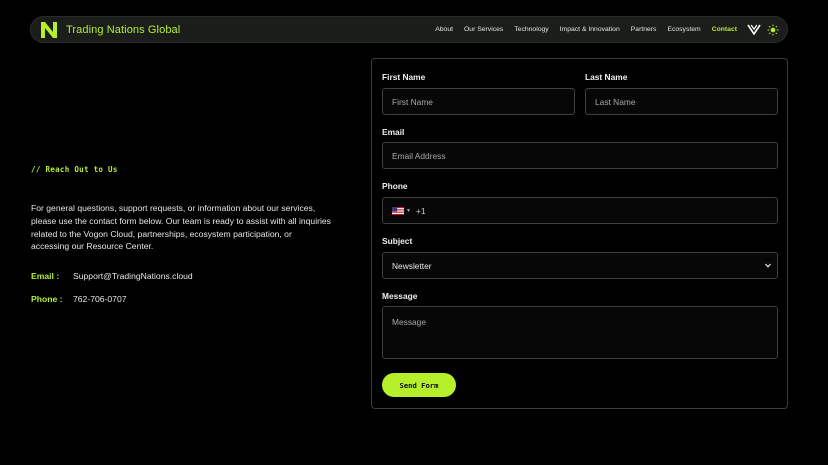 The width and height of the screenshot is (828, 465). What do you see at coordinates (400, 296) in the screenshot?
I see `message-label: Message` at bounding box center [400, 296].